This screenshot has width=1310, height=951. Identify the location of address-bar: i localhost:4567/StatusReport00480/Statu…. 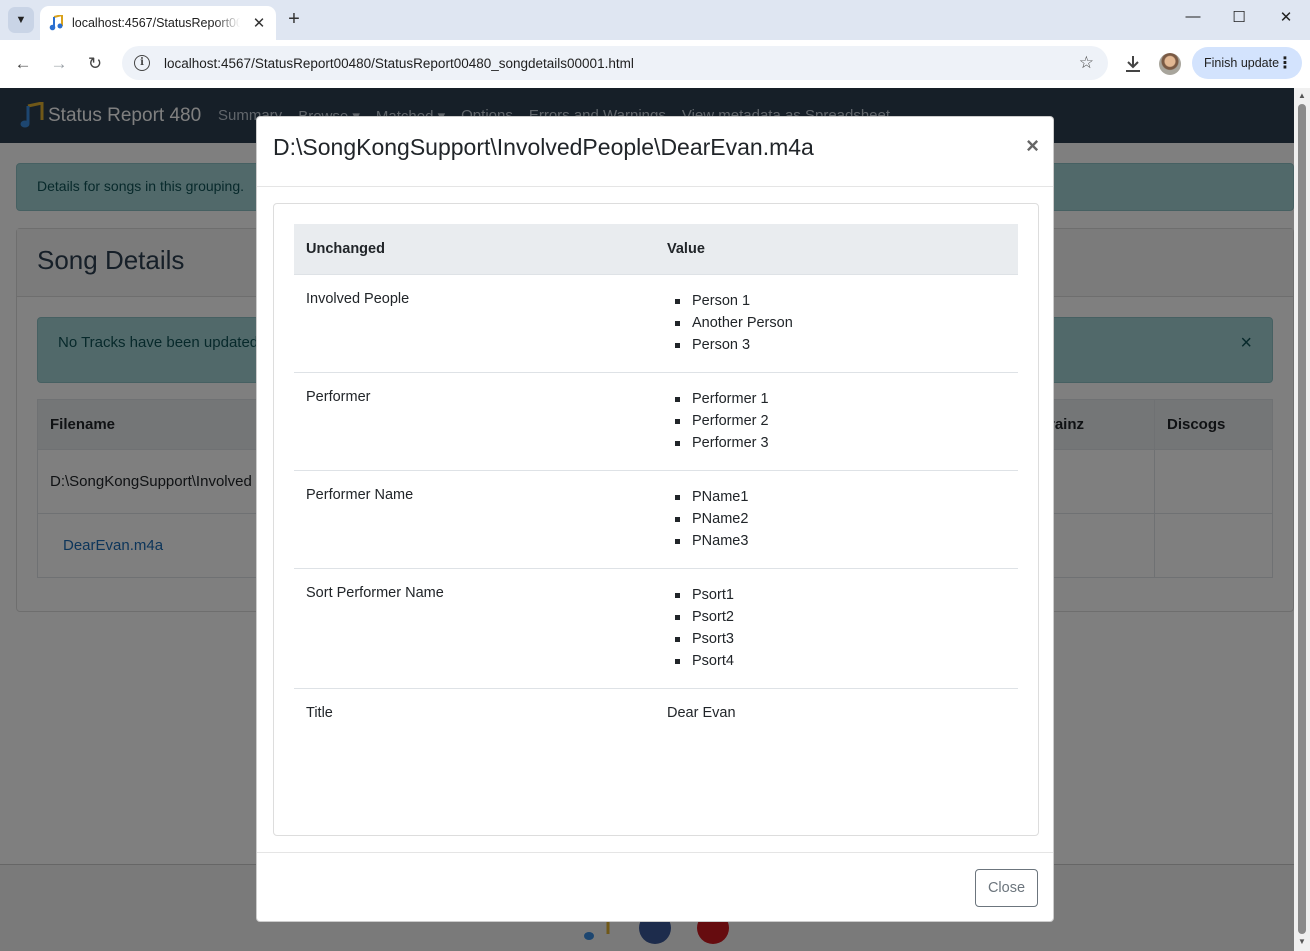
(615, 63).